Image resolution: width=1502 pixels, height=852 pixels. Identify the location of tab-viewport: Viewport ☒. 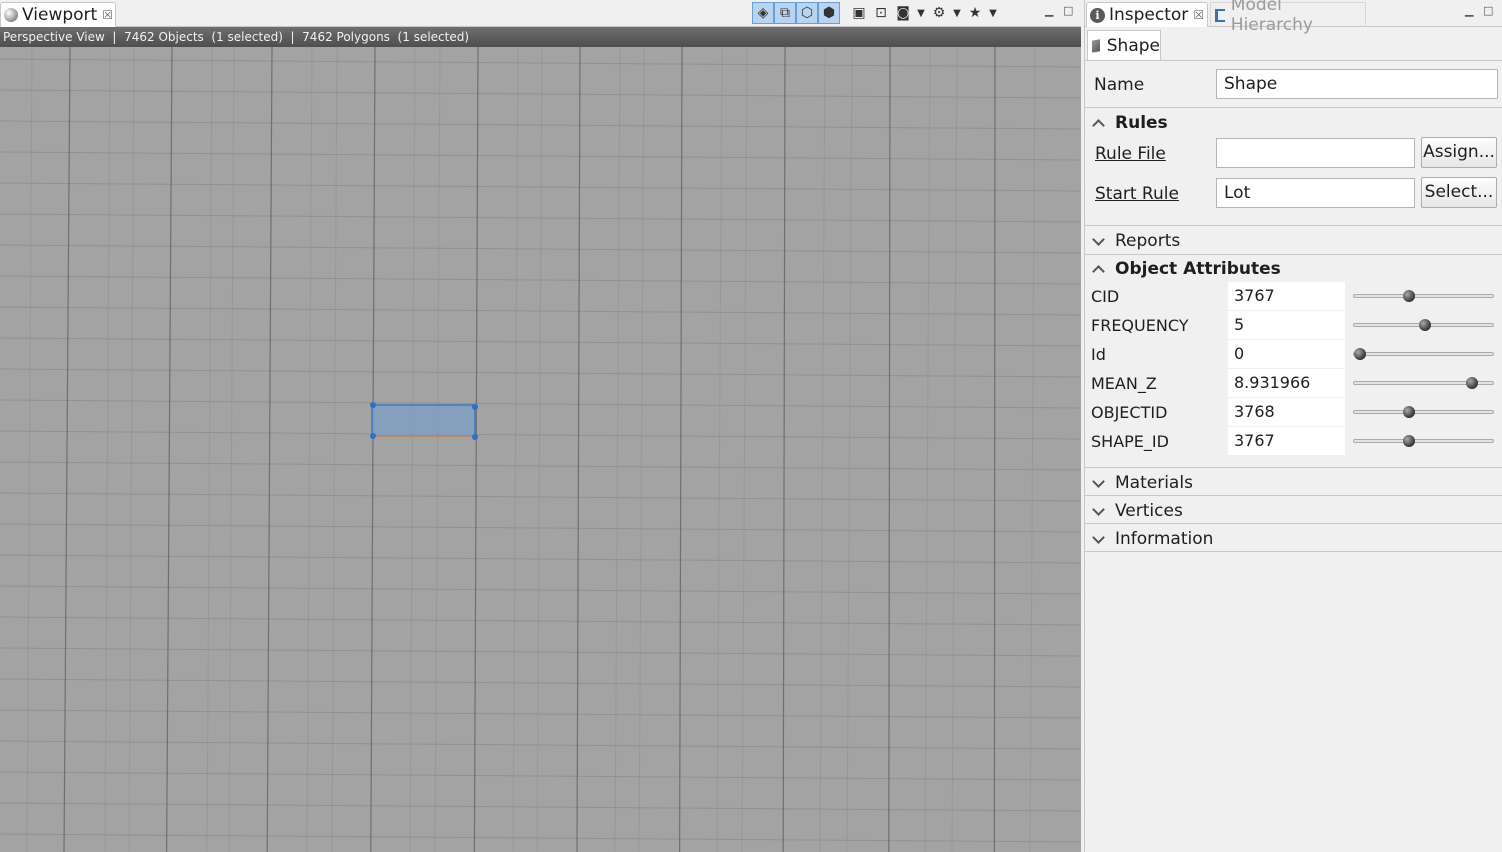
(58, 14).